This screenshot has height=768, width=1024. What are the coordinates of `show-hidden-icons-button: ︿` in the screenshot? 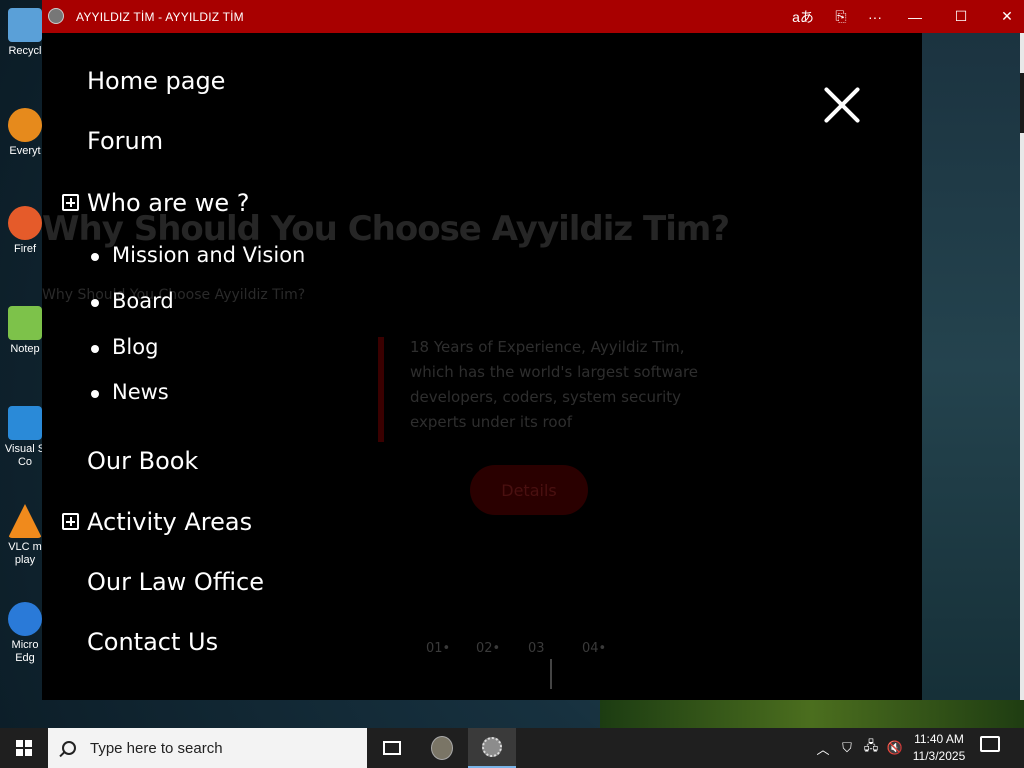 It's located at (823, 748).